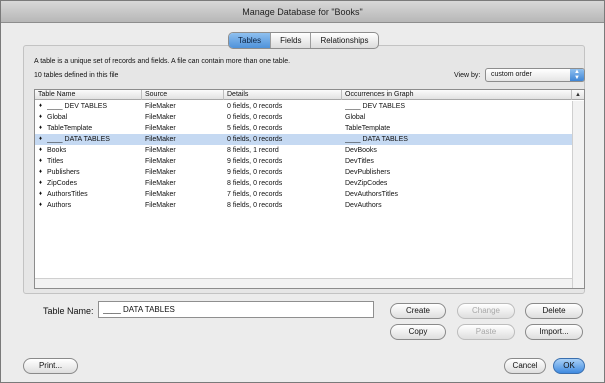  I want to click on sort-up-arrow-icon: ▲, so click(577, 95).